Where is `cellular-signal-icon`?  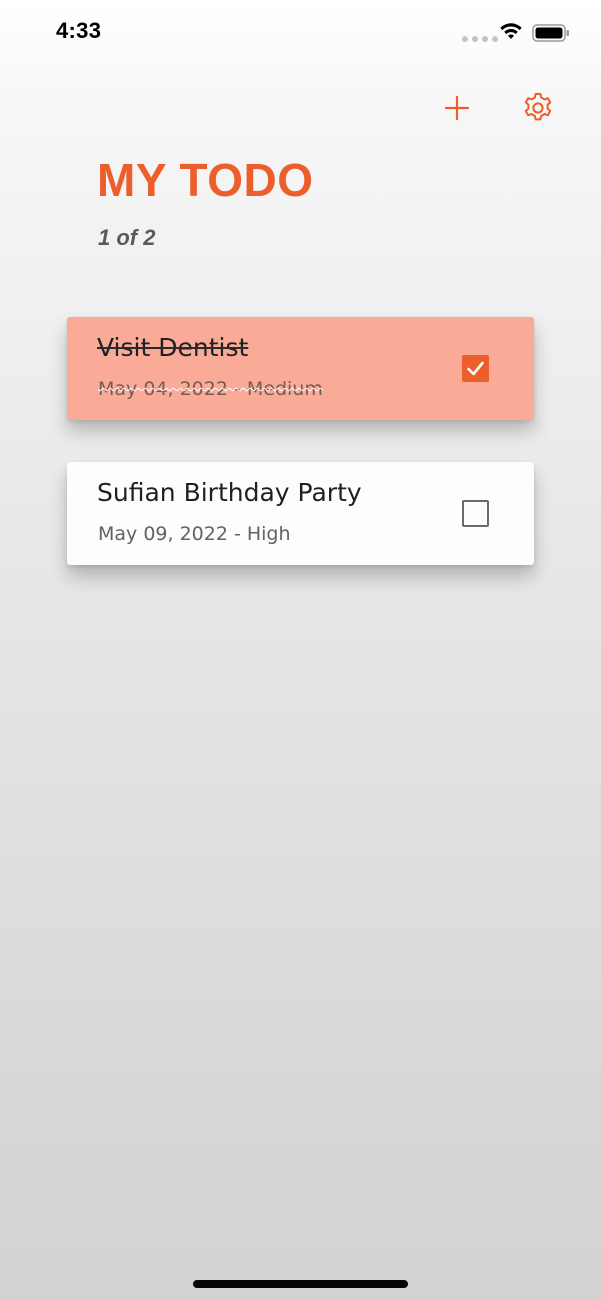
cellular-signal-icon is located at coordinates (480, 39).